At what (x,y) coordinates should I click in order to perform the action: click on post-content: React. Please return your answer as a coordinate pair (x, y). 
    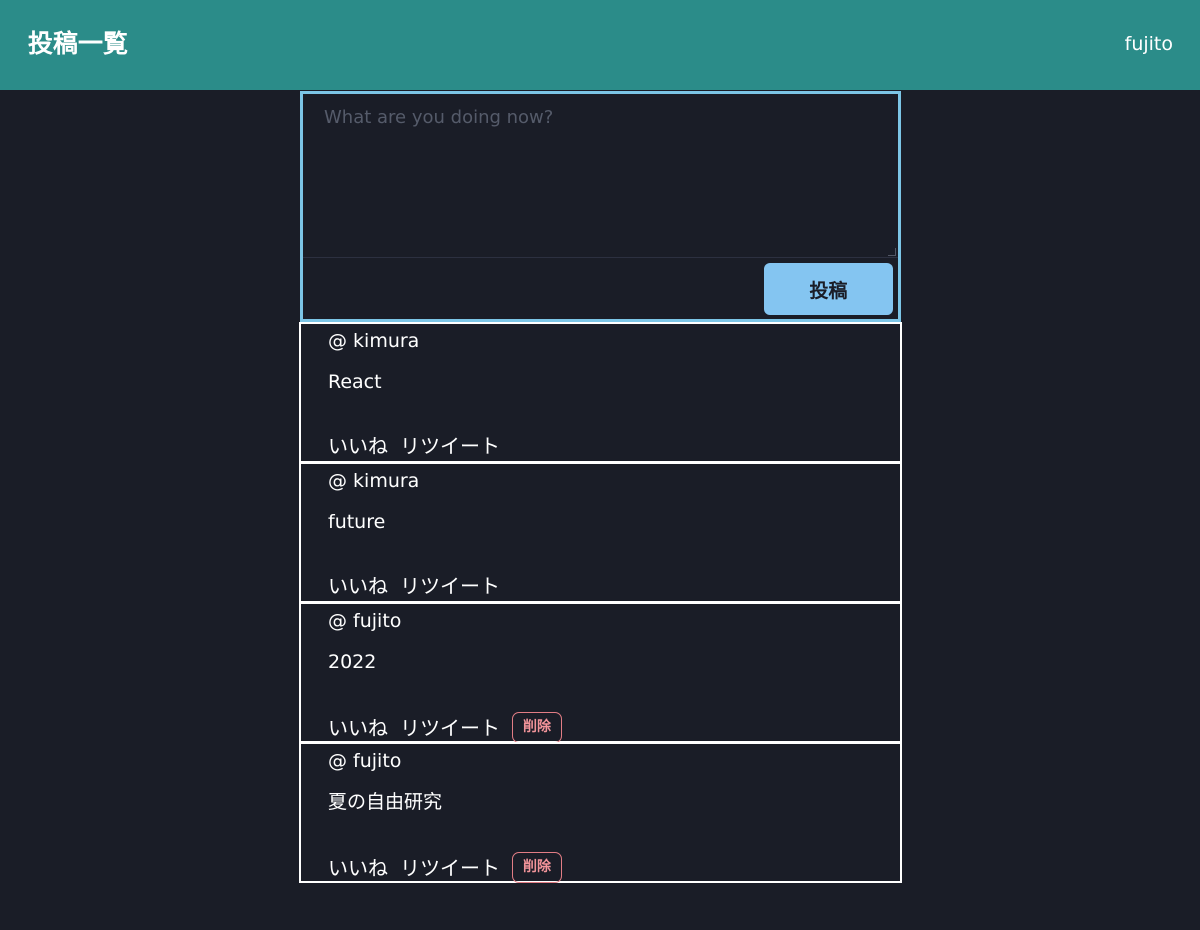
    Looking at the image, I should click on (355, 382).